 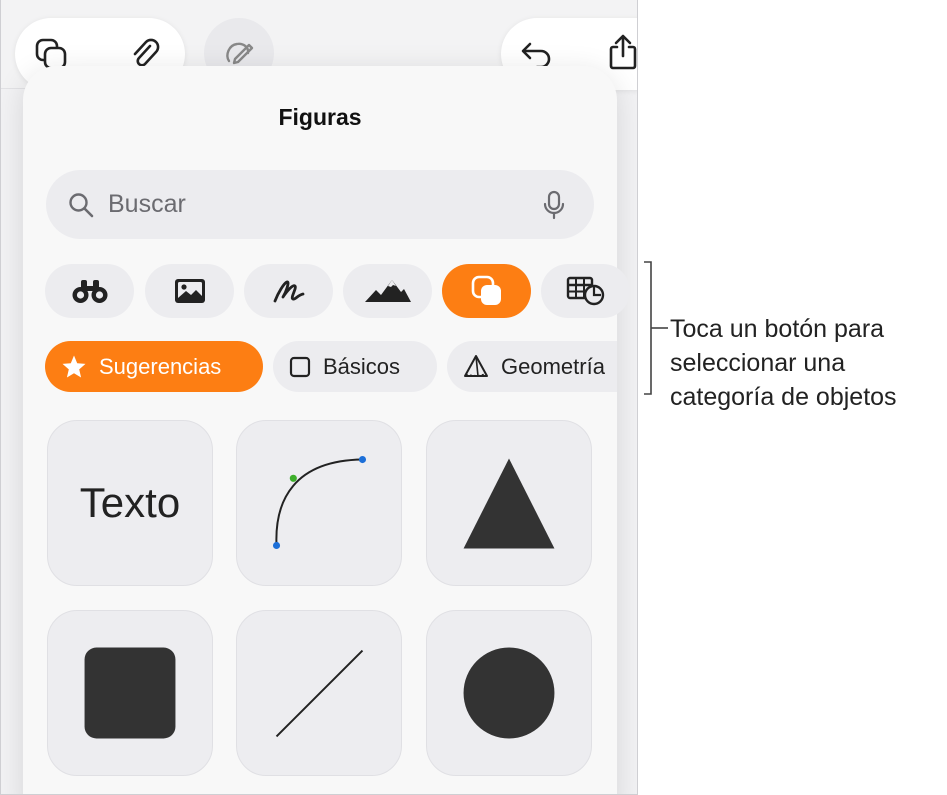 I want to click on shape-tile-text: Texto, so click(x=130, y=503).